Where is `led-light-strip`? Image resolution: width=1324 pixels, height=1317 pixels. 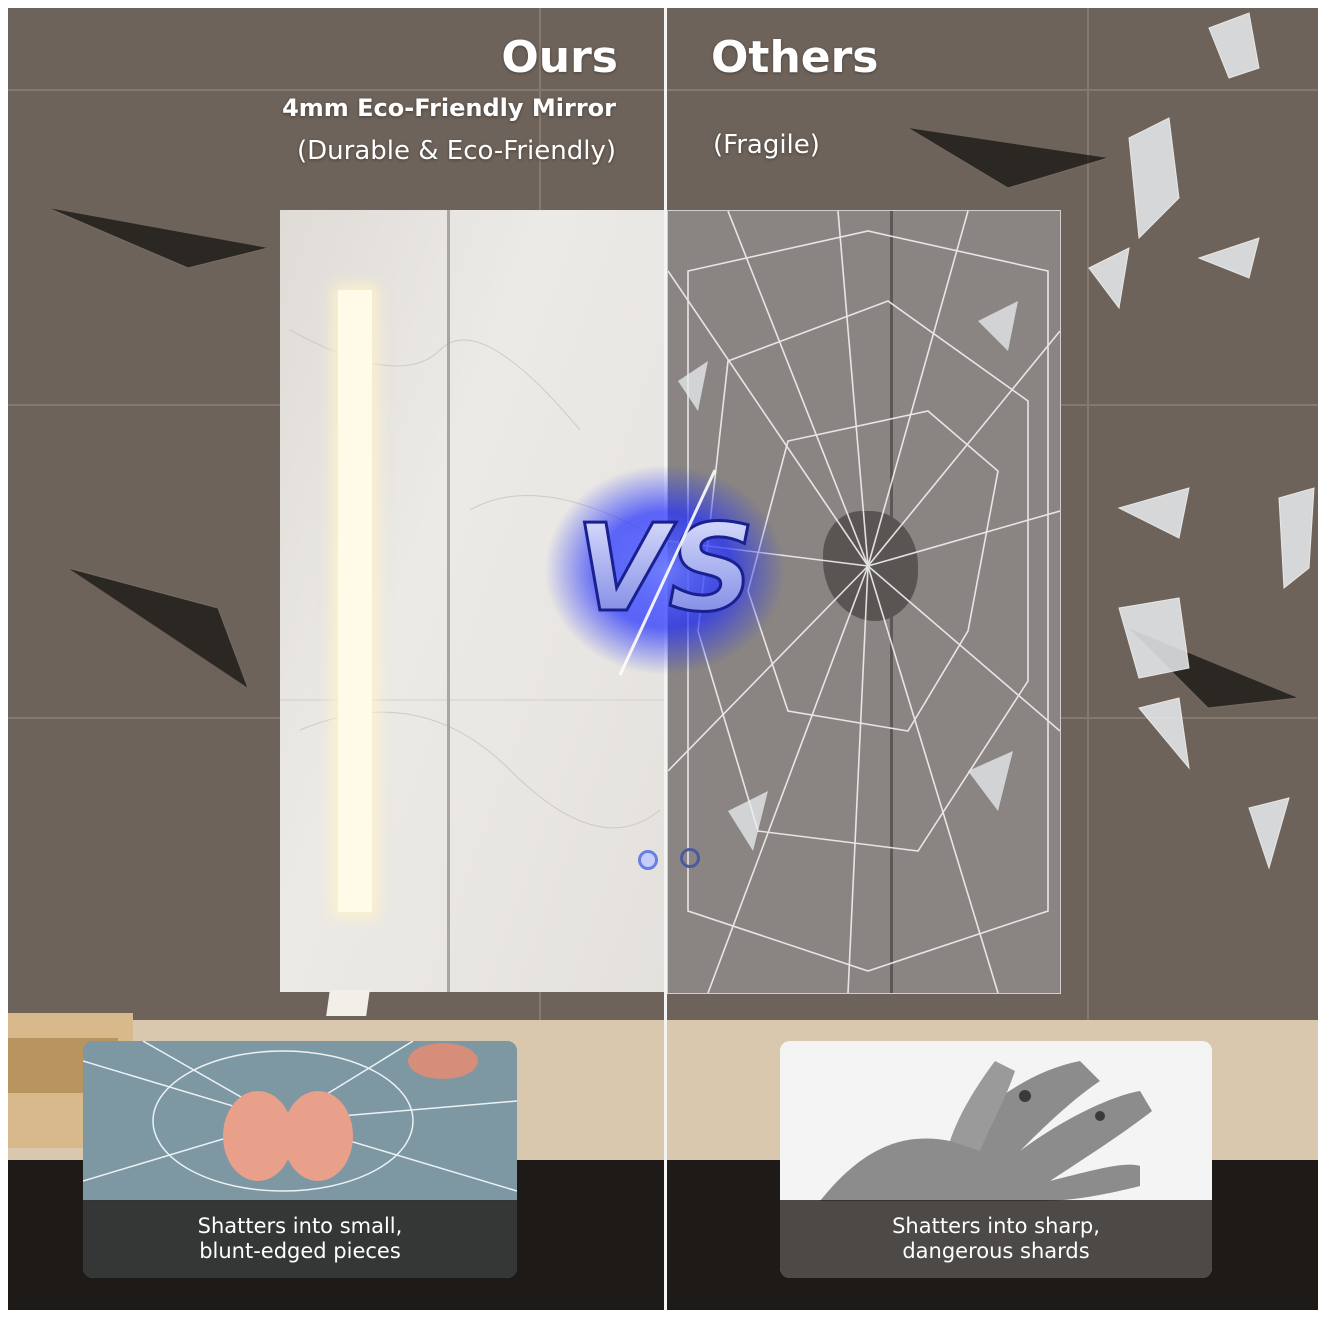
led-light-strip is located at coordinates (355, 601).